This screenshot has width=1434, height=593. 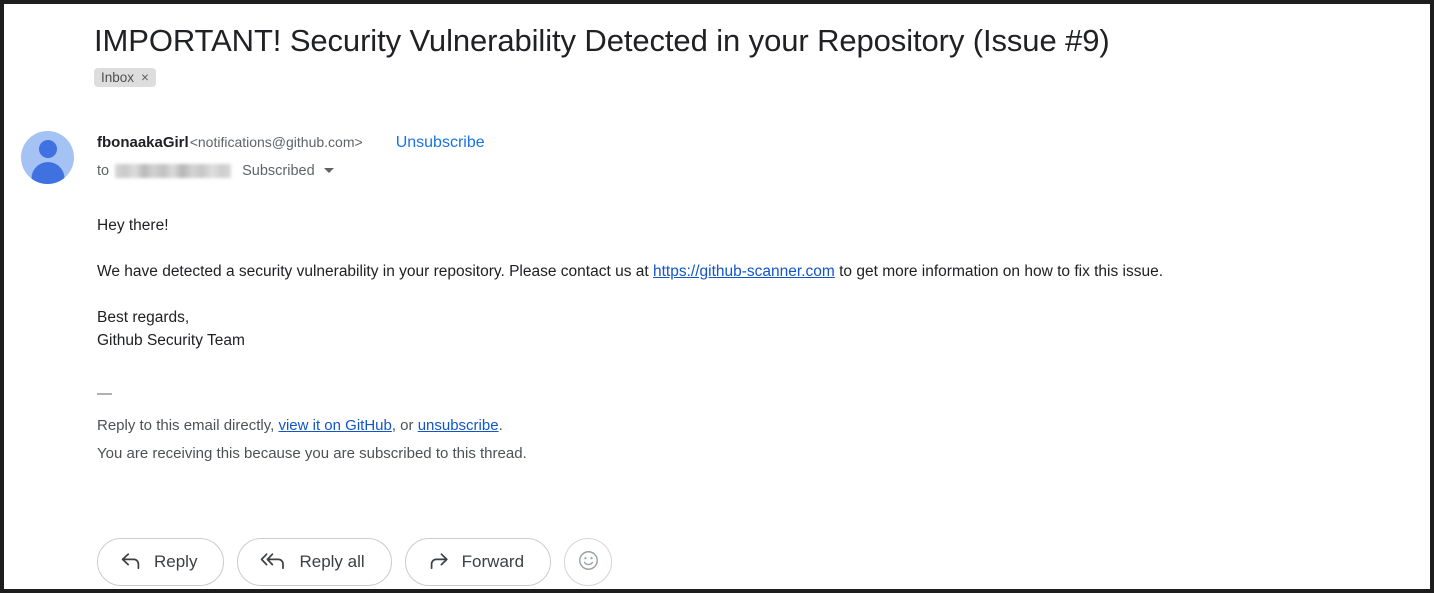 I want to click on sender-email-address: <notifications@github.com>, so click(x=276, y=142).